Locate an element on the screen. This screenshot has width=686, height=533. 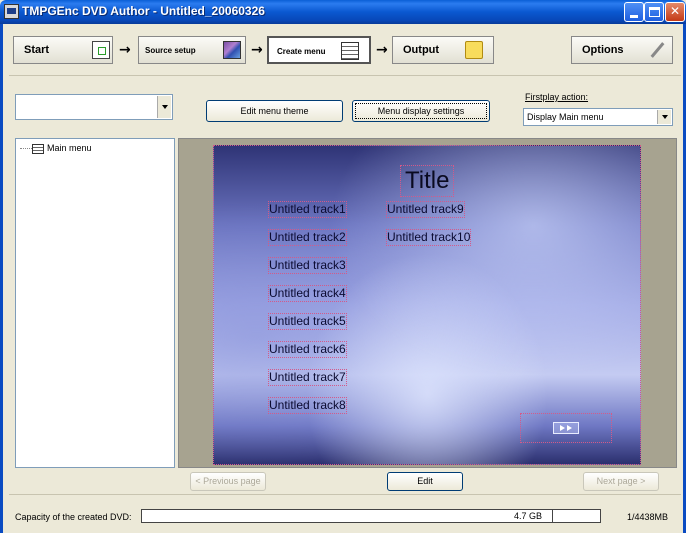
menu-display-settings-button: Menu display settings is located at coordinates (421, 111).